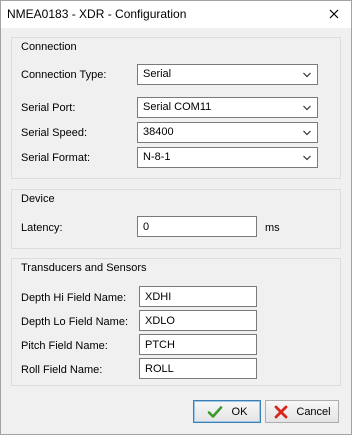 This screenshot has height=435, width=352. What do you see at coordinates (42, 228) in the screenshot?
I see `latency-label: Latency:` at bounding box center [42, 228].